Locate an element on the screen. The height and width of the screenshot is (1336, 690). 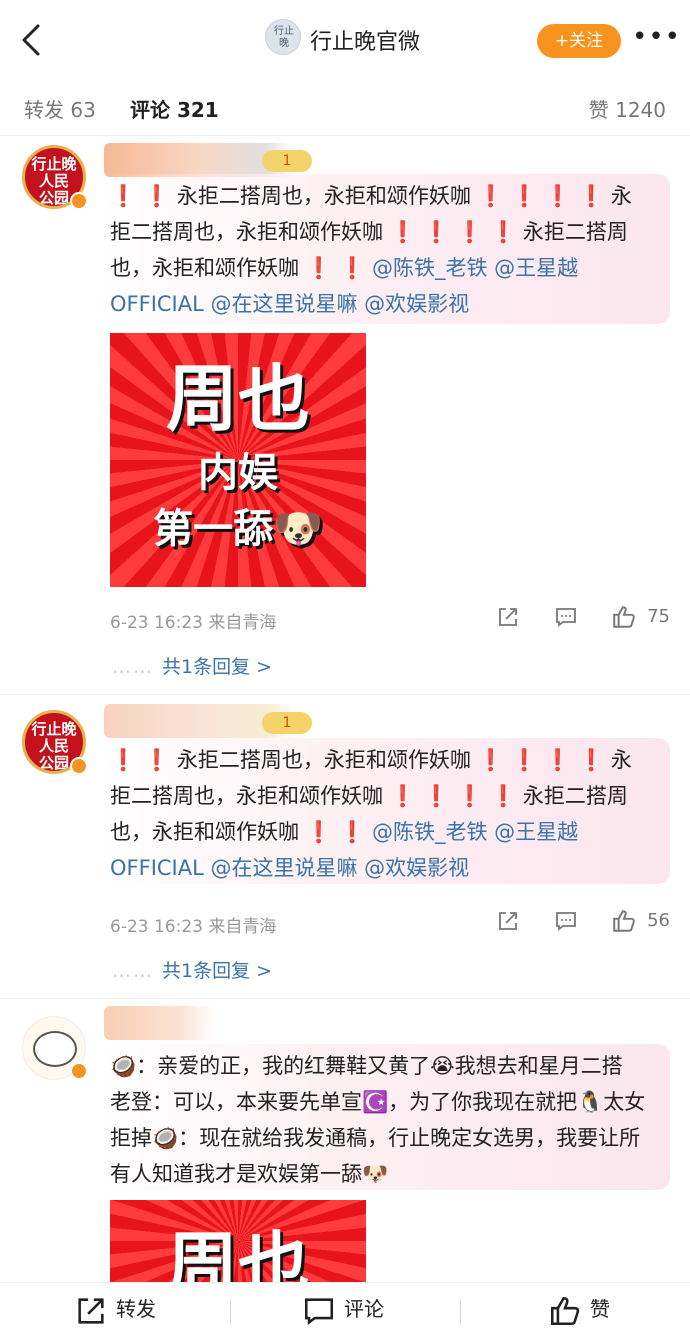
bottom-bar: 转发 评论 赞 is located at coordinates (345, 1309).